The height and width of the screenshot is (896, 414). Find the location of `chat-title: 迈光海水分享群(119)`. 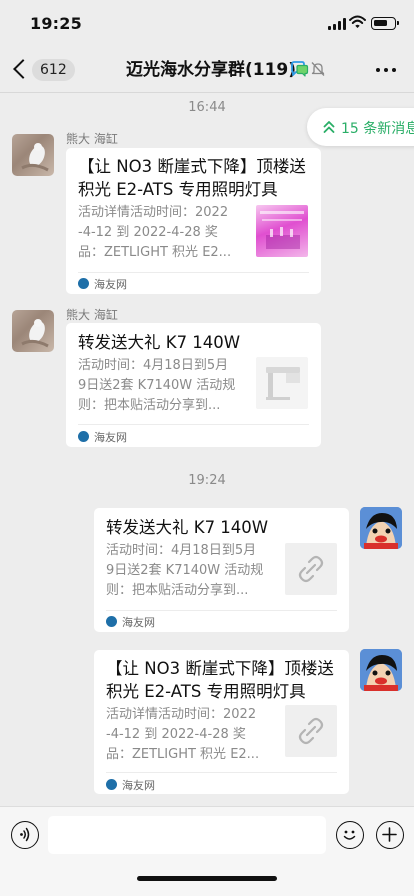

chat-title: 迈光海水分享群(119) is located at coordinates (211, 70).